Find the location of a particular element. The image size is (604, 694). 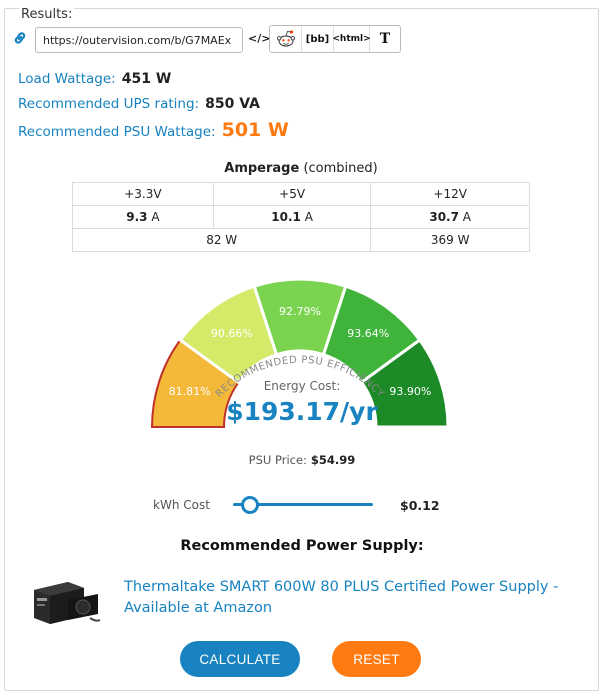

recommended-psu-title: Recommended Power Supply: is located at coordinates (302, 546).